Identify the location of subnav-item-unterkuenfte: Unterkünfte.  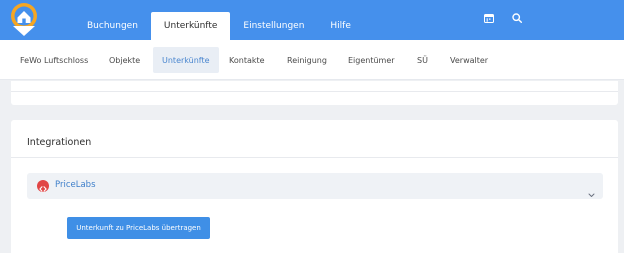
(186, 60).